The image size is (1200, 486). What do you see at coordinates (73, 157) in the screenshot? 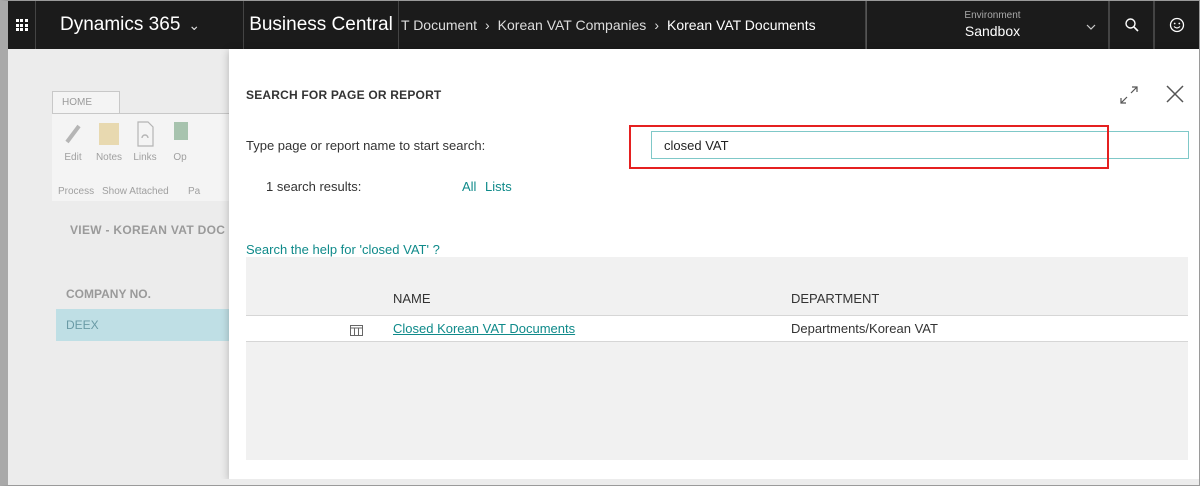
I see `edit-label: Edit` at bounding box center [73, 157].